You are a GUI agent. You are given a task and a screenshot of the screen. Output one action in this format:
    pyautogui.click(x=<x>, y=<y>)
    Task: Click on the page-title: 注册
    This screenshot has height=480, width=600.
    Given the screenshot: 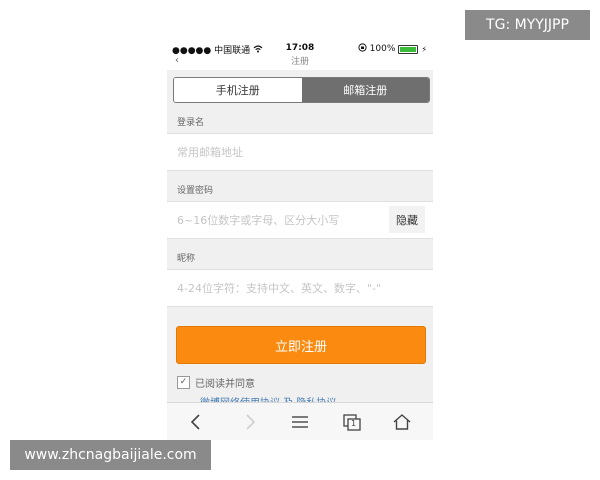 What is the action you would take?
    pyautogui.click(x=299, y=62)
    